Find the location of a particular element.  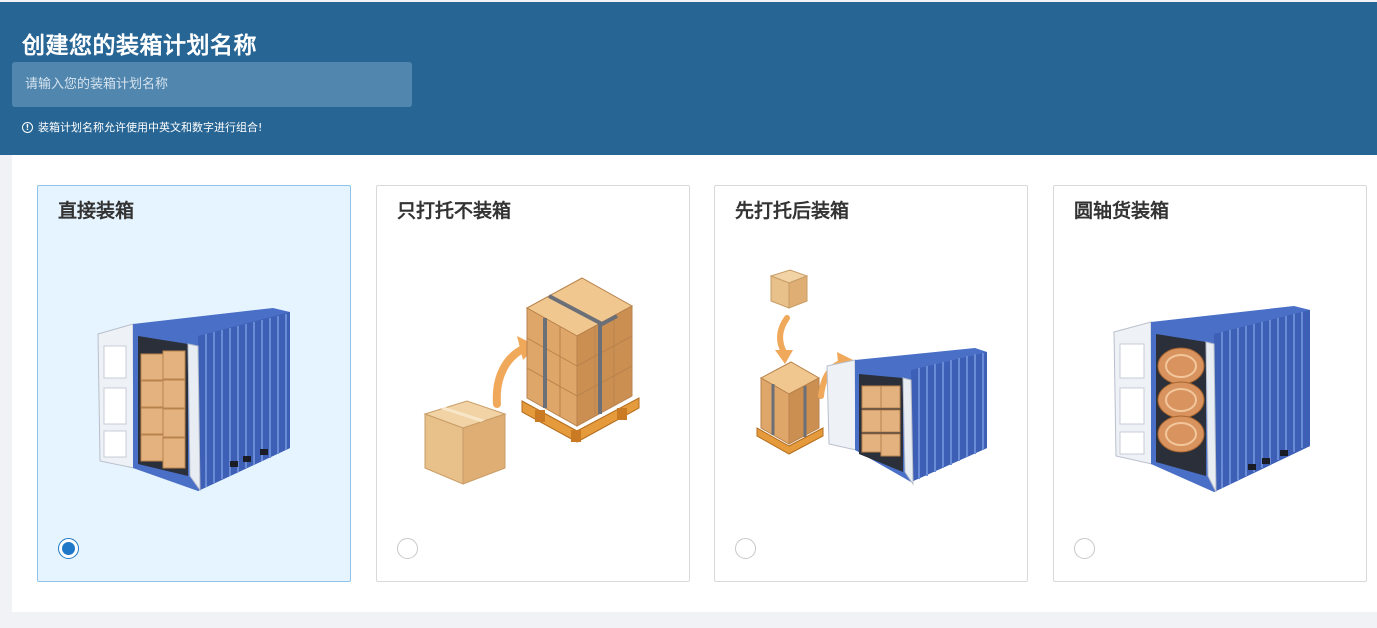

container-with-rolls-image is located at coordinates (1211, 399).